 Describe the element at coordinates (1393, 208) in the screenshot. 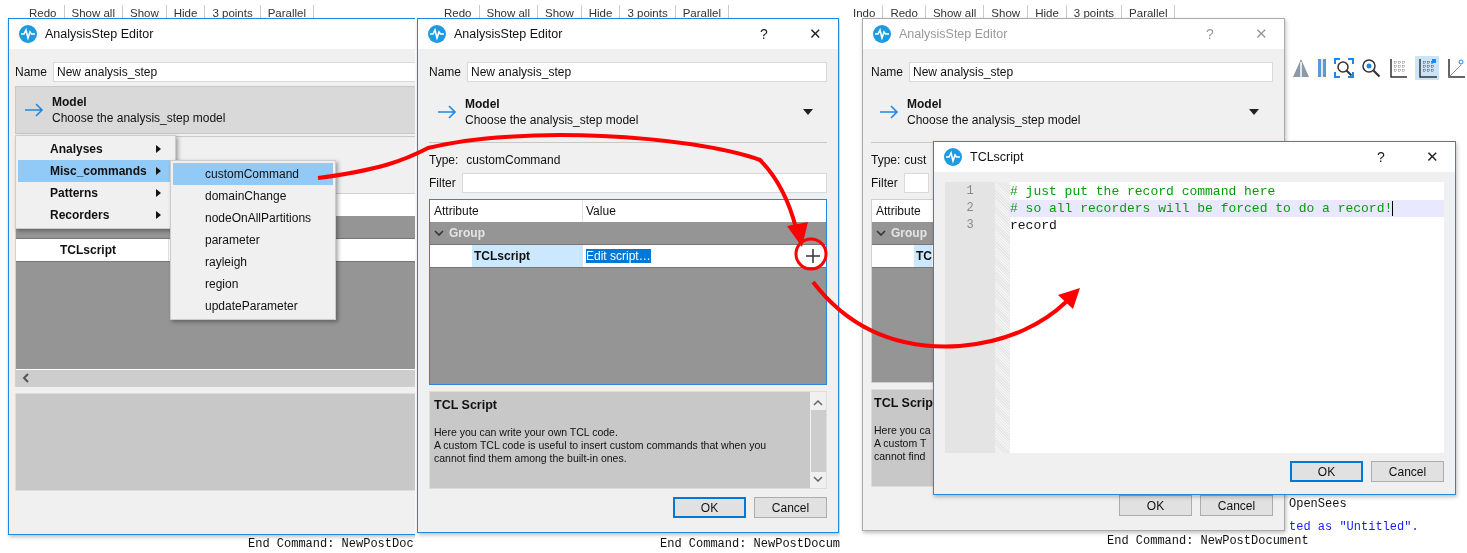

I see `text-cursor` at that location.